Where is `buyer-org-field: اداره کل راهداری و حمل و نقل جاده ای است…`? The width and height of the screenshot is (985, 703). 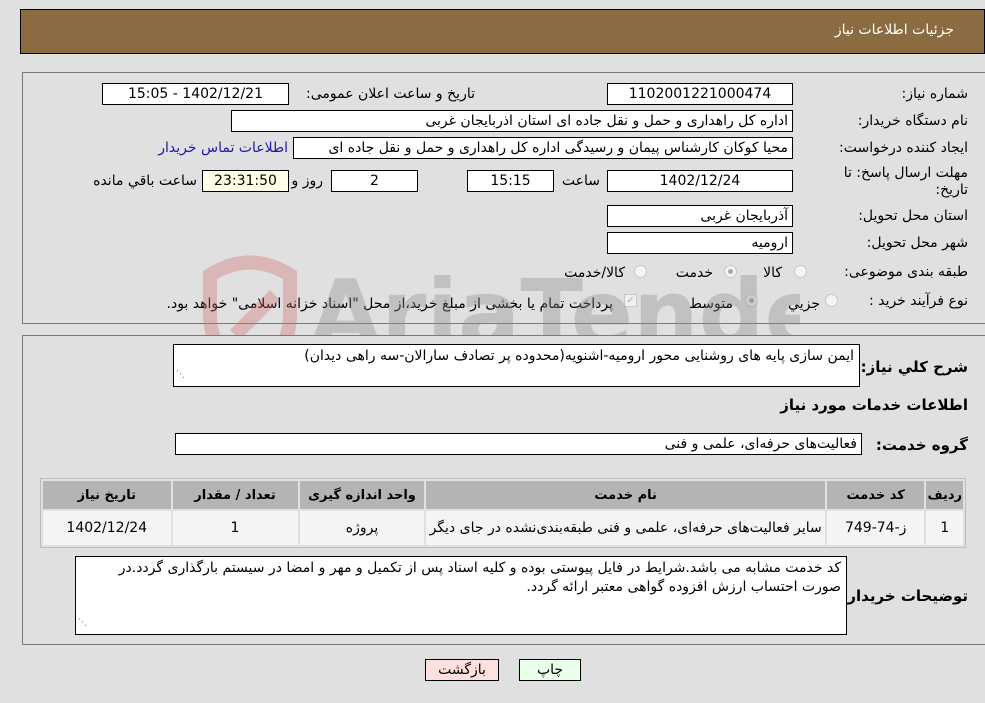 buyer-org-field: اداره کل راهداری و حمل و نقل جاده ای است… is located at coordinates (512, 121).